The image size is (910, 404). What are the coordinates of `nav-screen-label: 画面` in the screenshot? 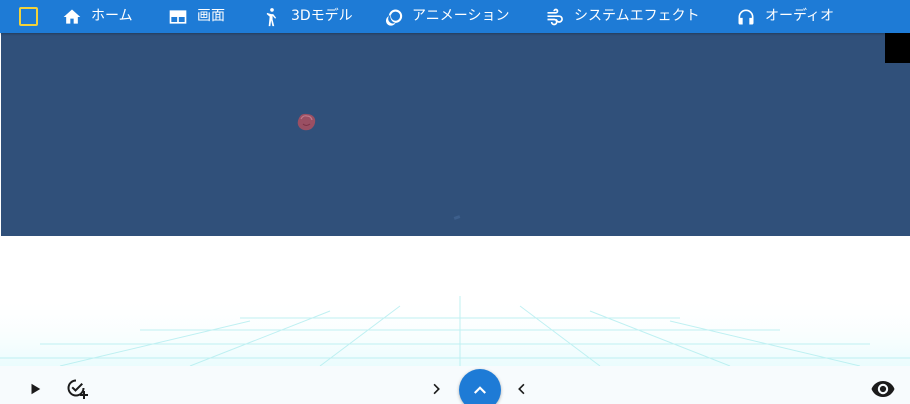 It's located at (211, 16).